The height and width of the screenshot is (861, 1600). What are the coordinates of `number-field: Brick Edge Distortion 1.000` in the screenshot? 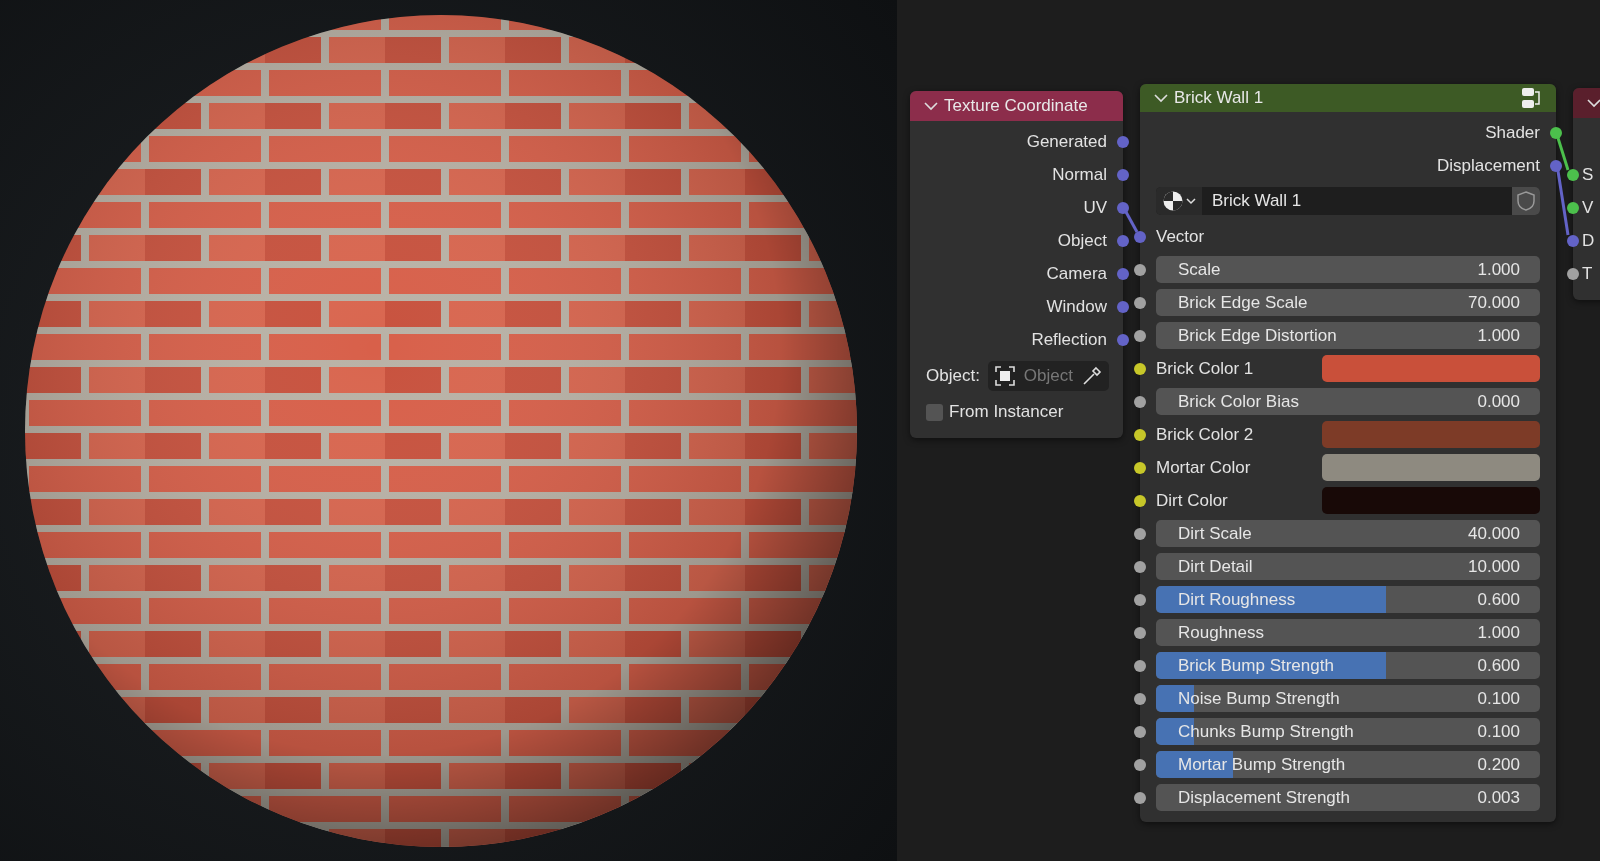 It's located at (1348, 335).